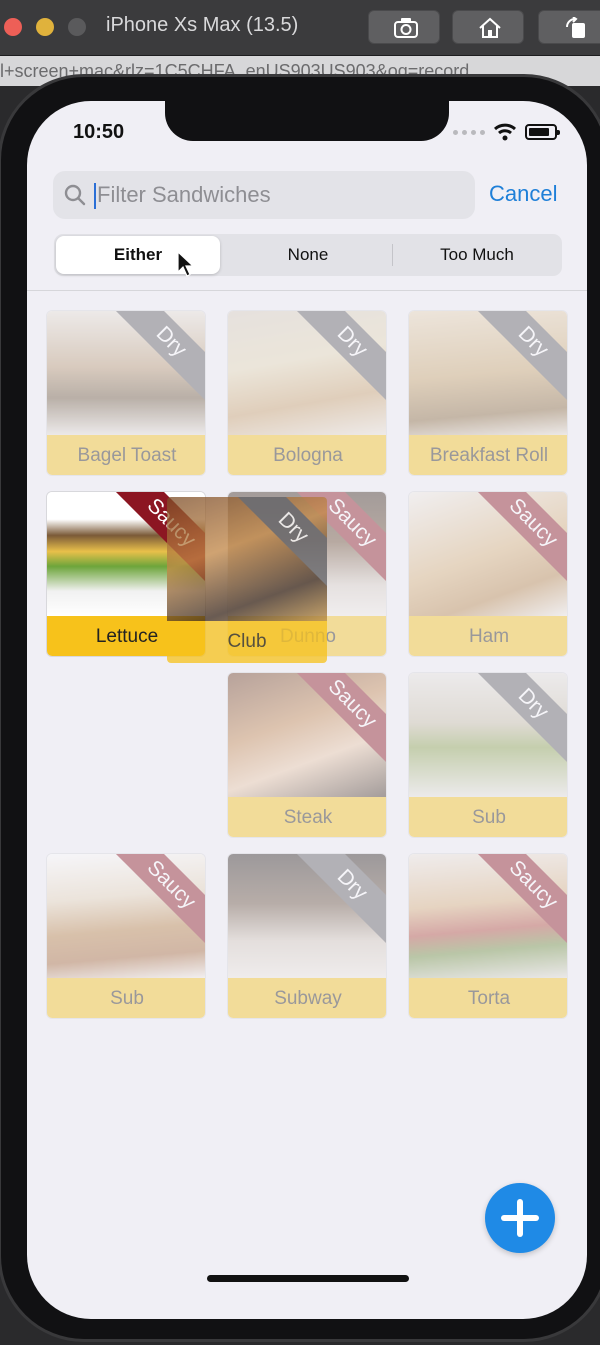  What do you see at coordinates (247, 642) in the screenshot?
I see `dragging-sandwich-name: Club` at bounding box center [247, 642].